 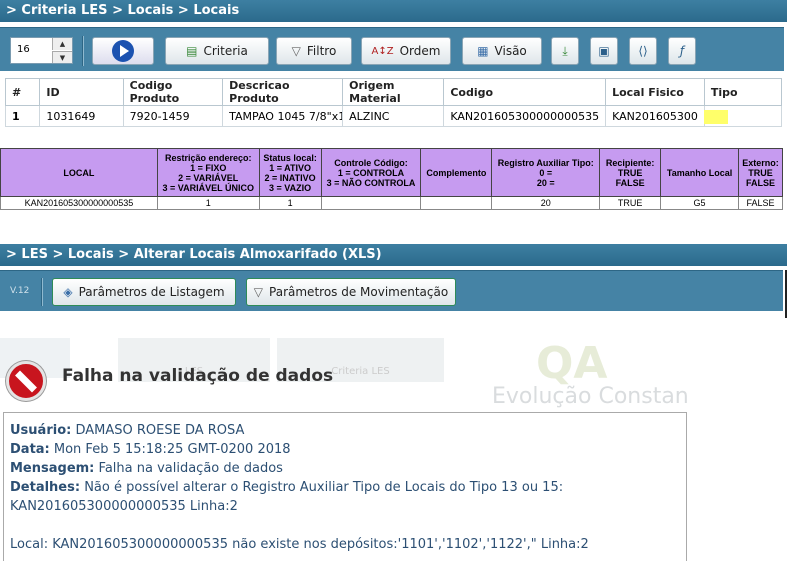 I want to click on xls-cell: FALSE, so click(x=760, y=203).